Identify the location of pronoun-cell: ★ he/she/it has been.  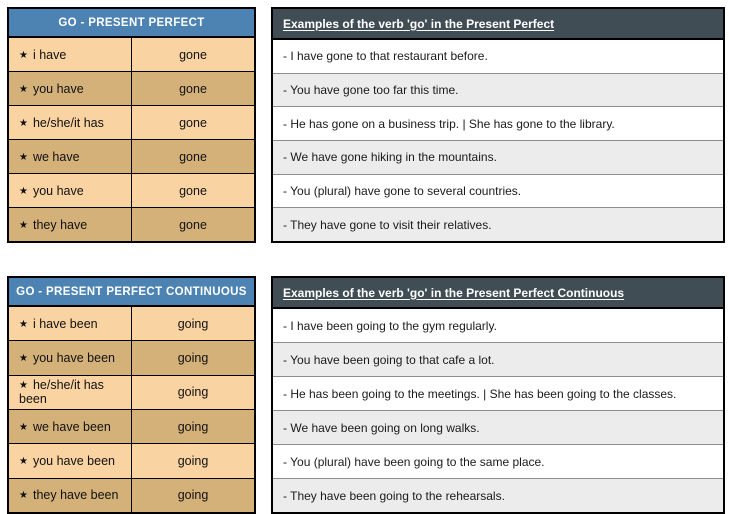
(70, 392).